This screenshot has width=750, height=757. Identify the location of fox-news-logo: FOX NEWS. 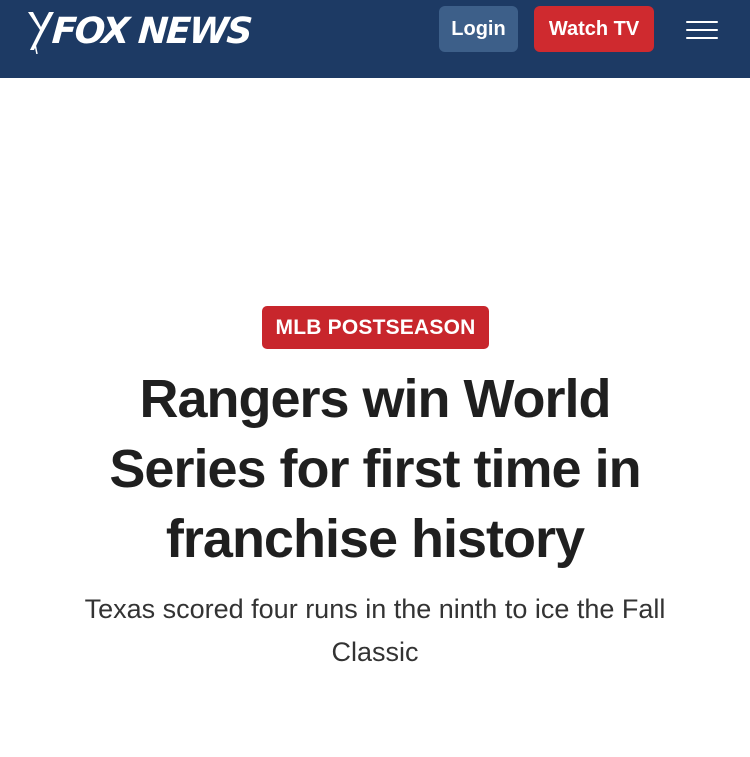
(138, 32).